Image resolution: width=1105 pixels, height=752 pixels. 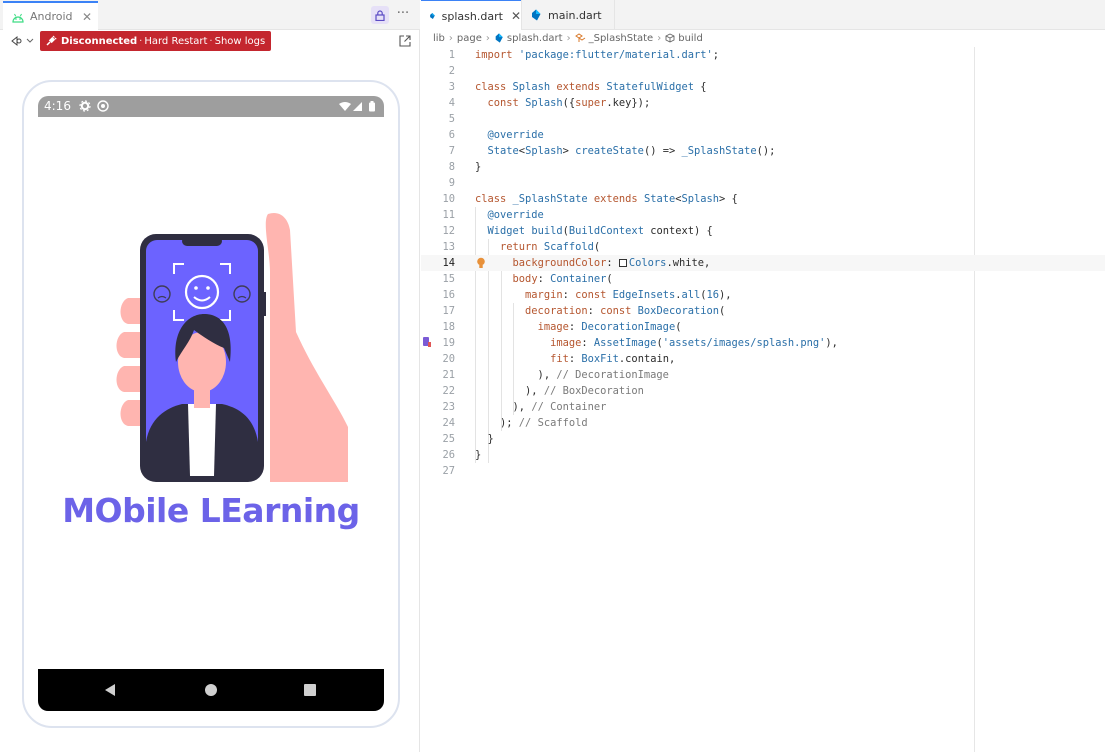 I want to click on line-number: 23, so click(x=448, y=407).